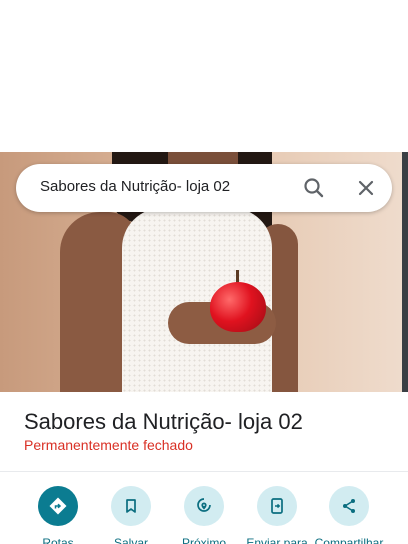 Image resolution: width=408 pixels, height=544 pixels. Describe the element at coordinates (277, 540) in the screenshot. I see `send-to-phone-label: Enviar para` at that location.